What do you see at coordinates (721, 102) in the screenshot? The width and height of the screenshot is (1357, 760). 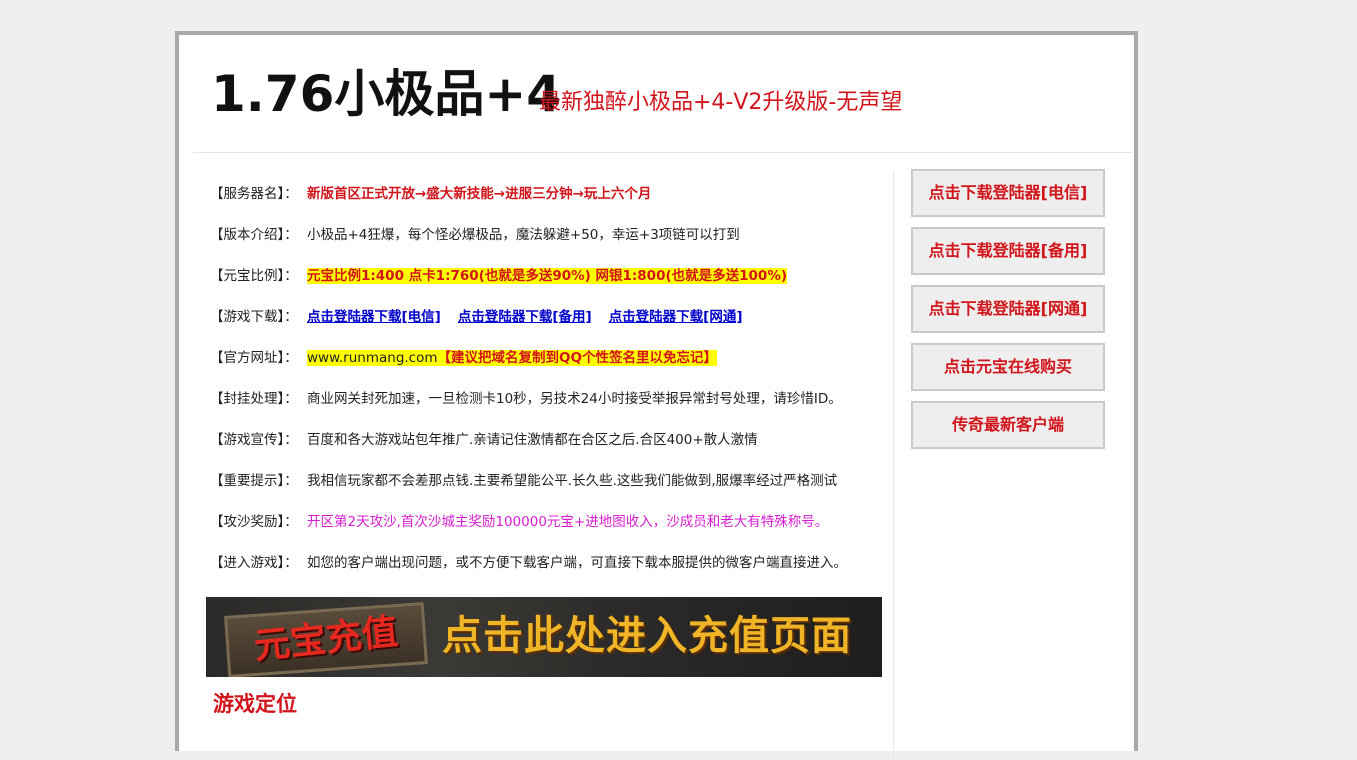 I see `site-subtitle: 最新独醉小极品+4-V2升级版-无声望` at bounding box center [721, 102].